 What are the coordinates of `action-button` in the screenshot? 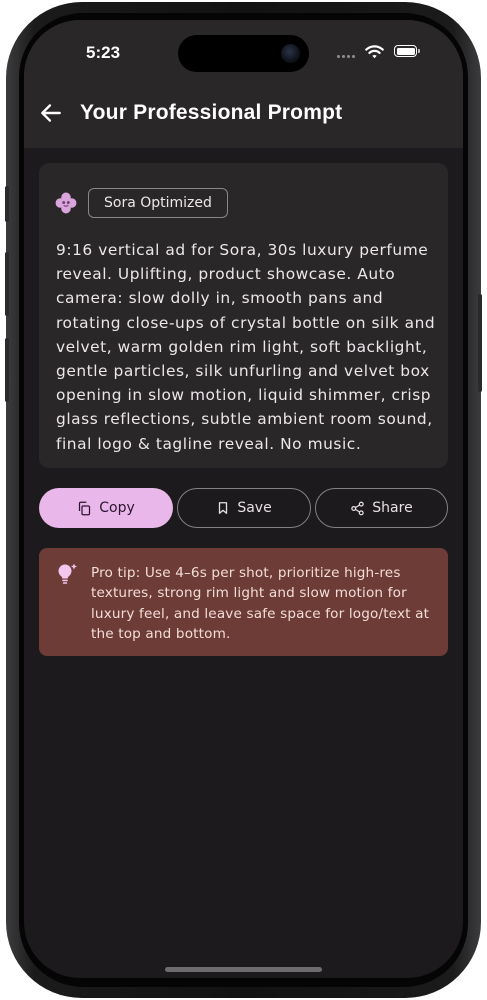 It's located at (7, 204).